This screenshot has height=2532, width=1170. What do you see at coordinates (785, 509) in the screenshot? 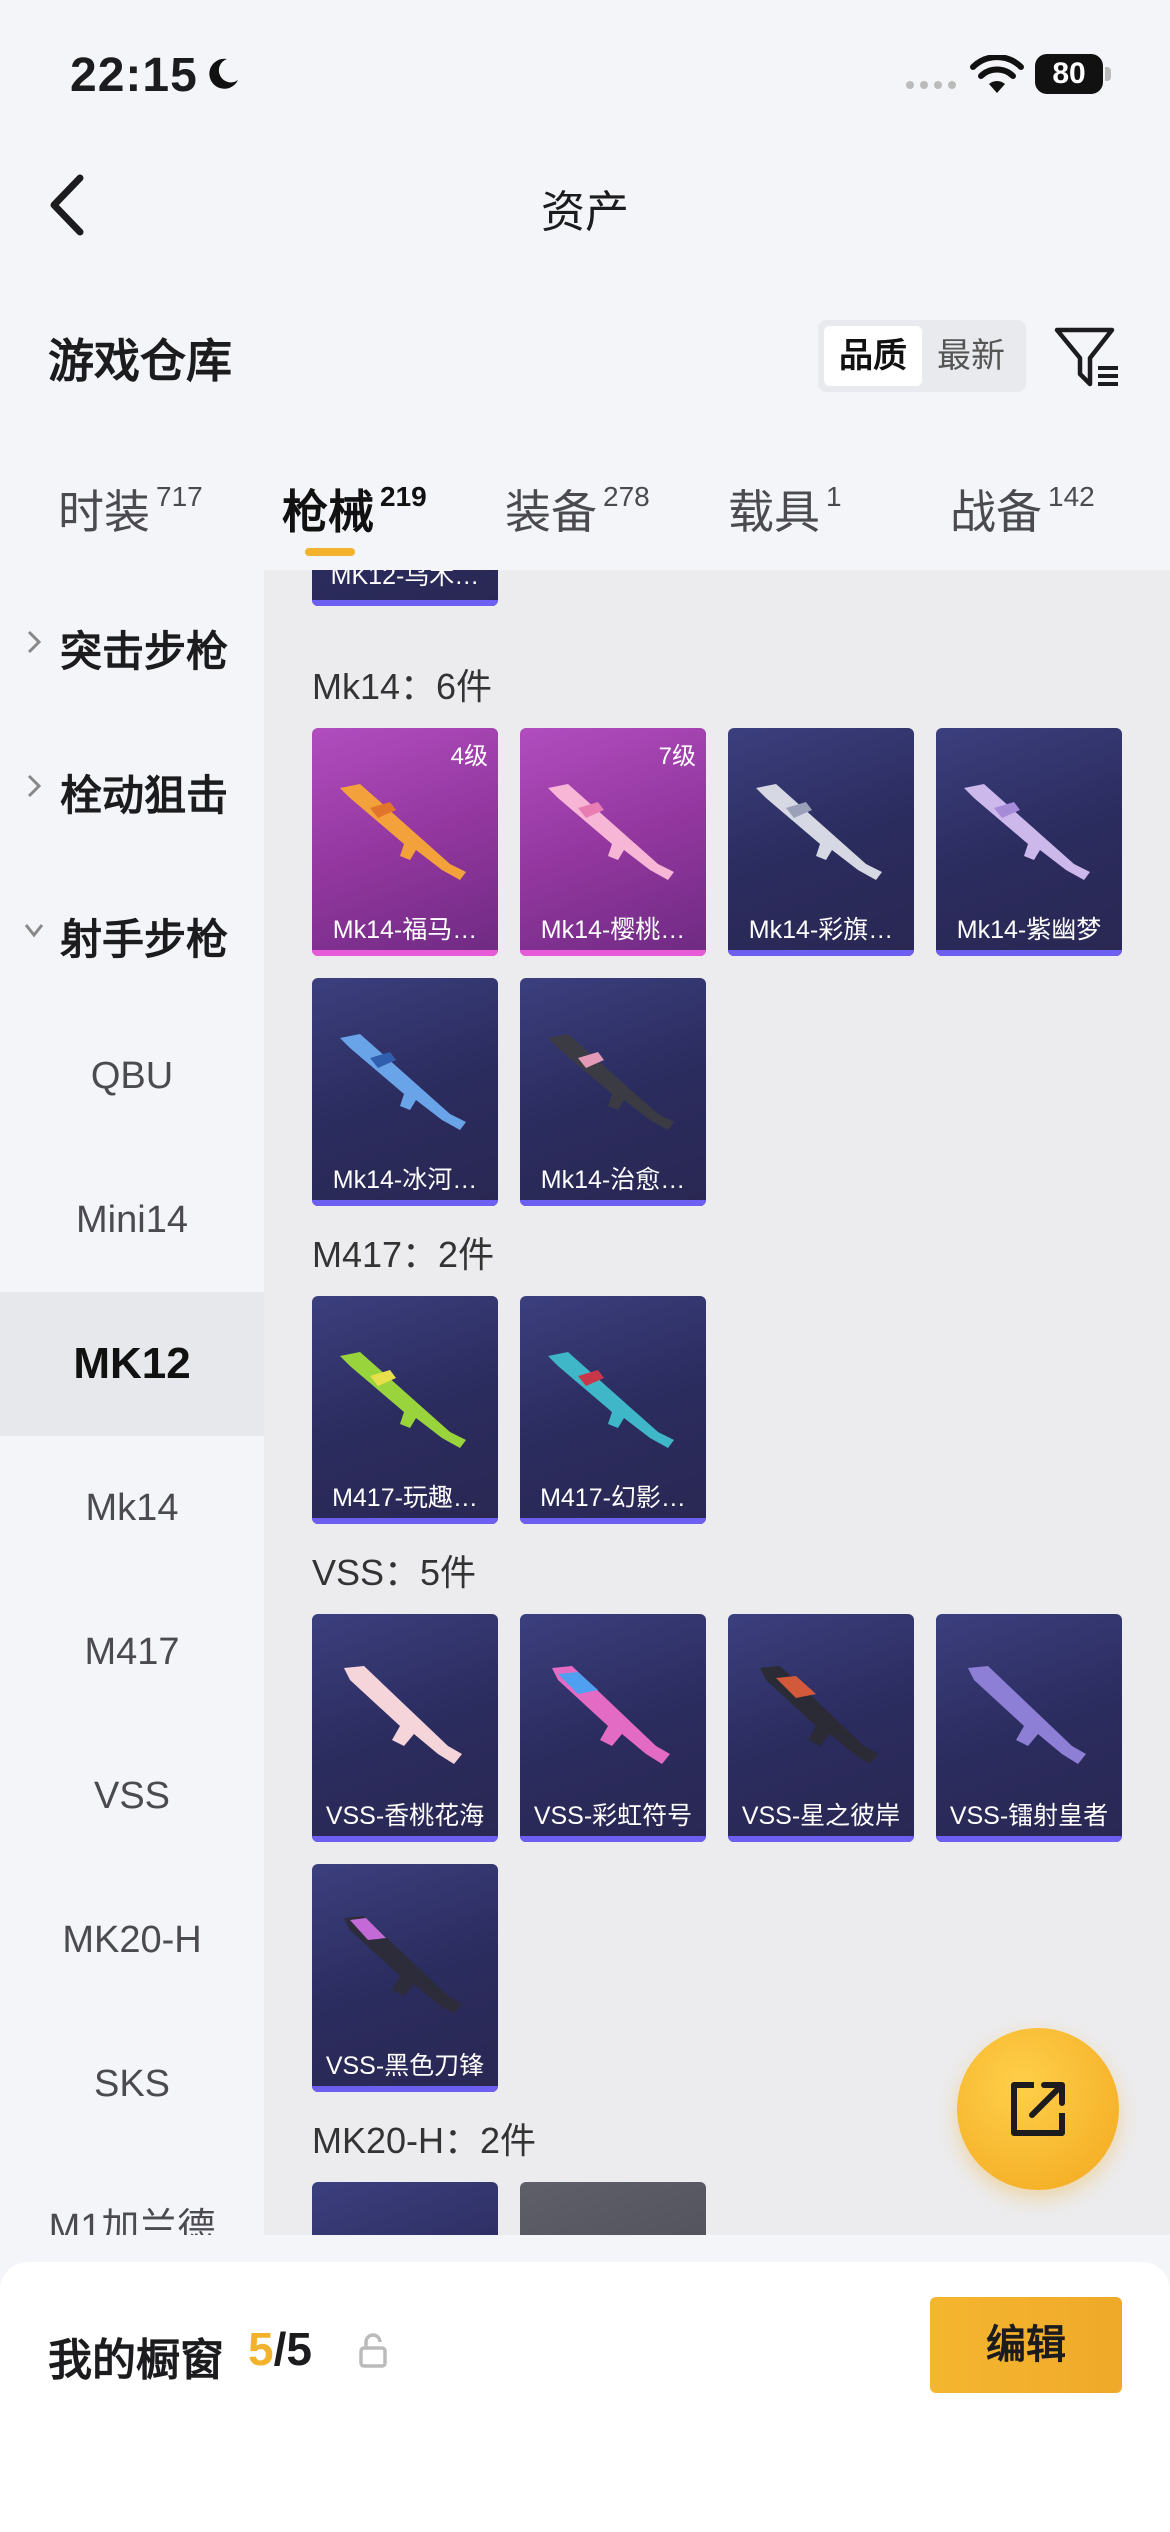
I see `tab-vehicles: 载具 1` at bounding box center [785, 509].